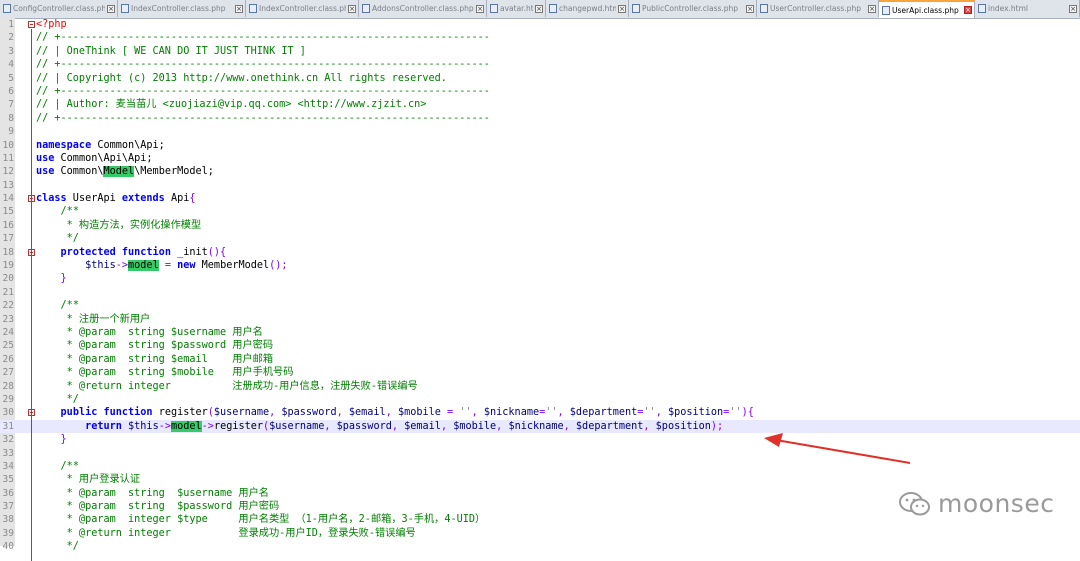 This screenshot has height=561, width=1080. What do you see at coordinates (540, 305) in the screenshot?
I see `code-line: 22 /**` at bounding box center [540, 305].